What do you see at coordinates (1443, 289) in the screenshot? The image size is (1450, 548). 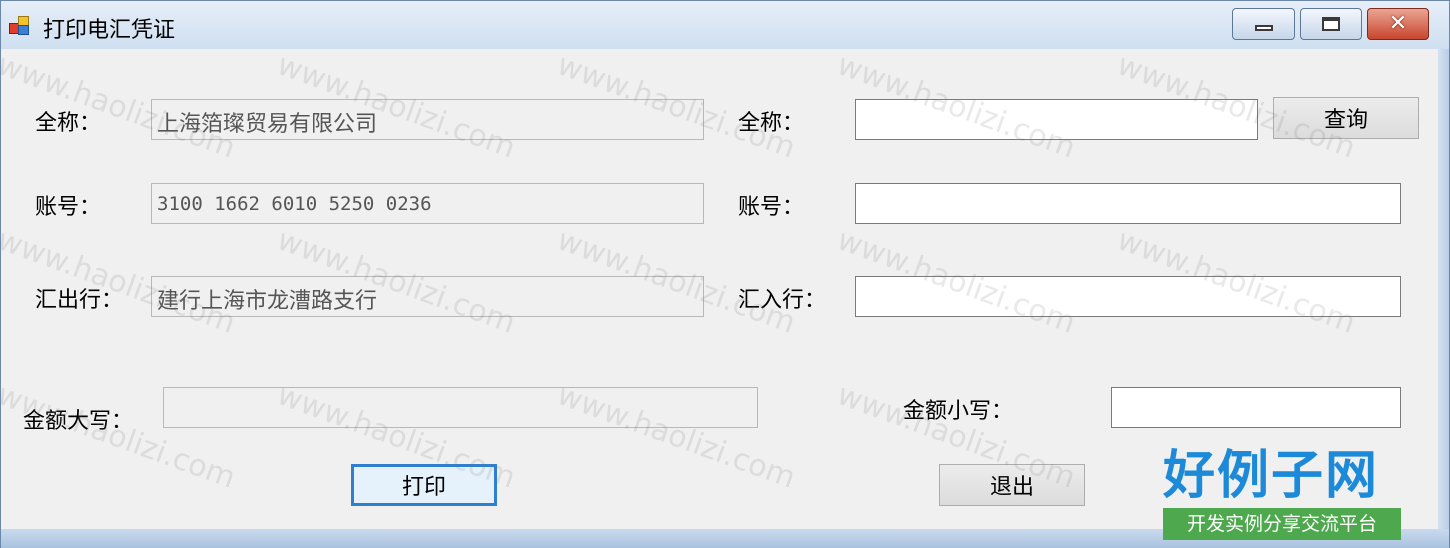 I see `window-right-frame` at bounding box center [1443, 289].